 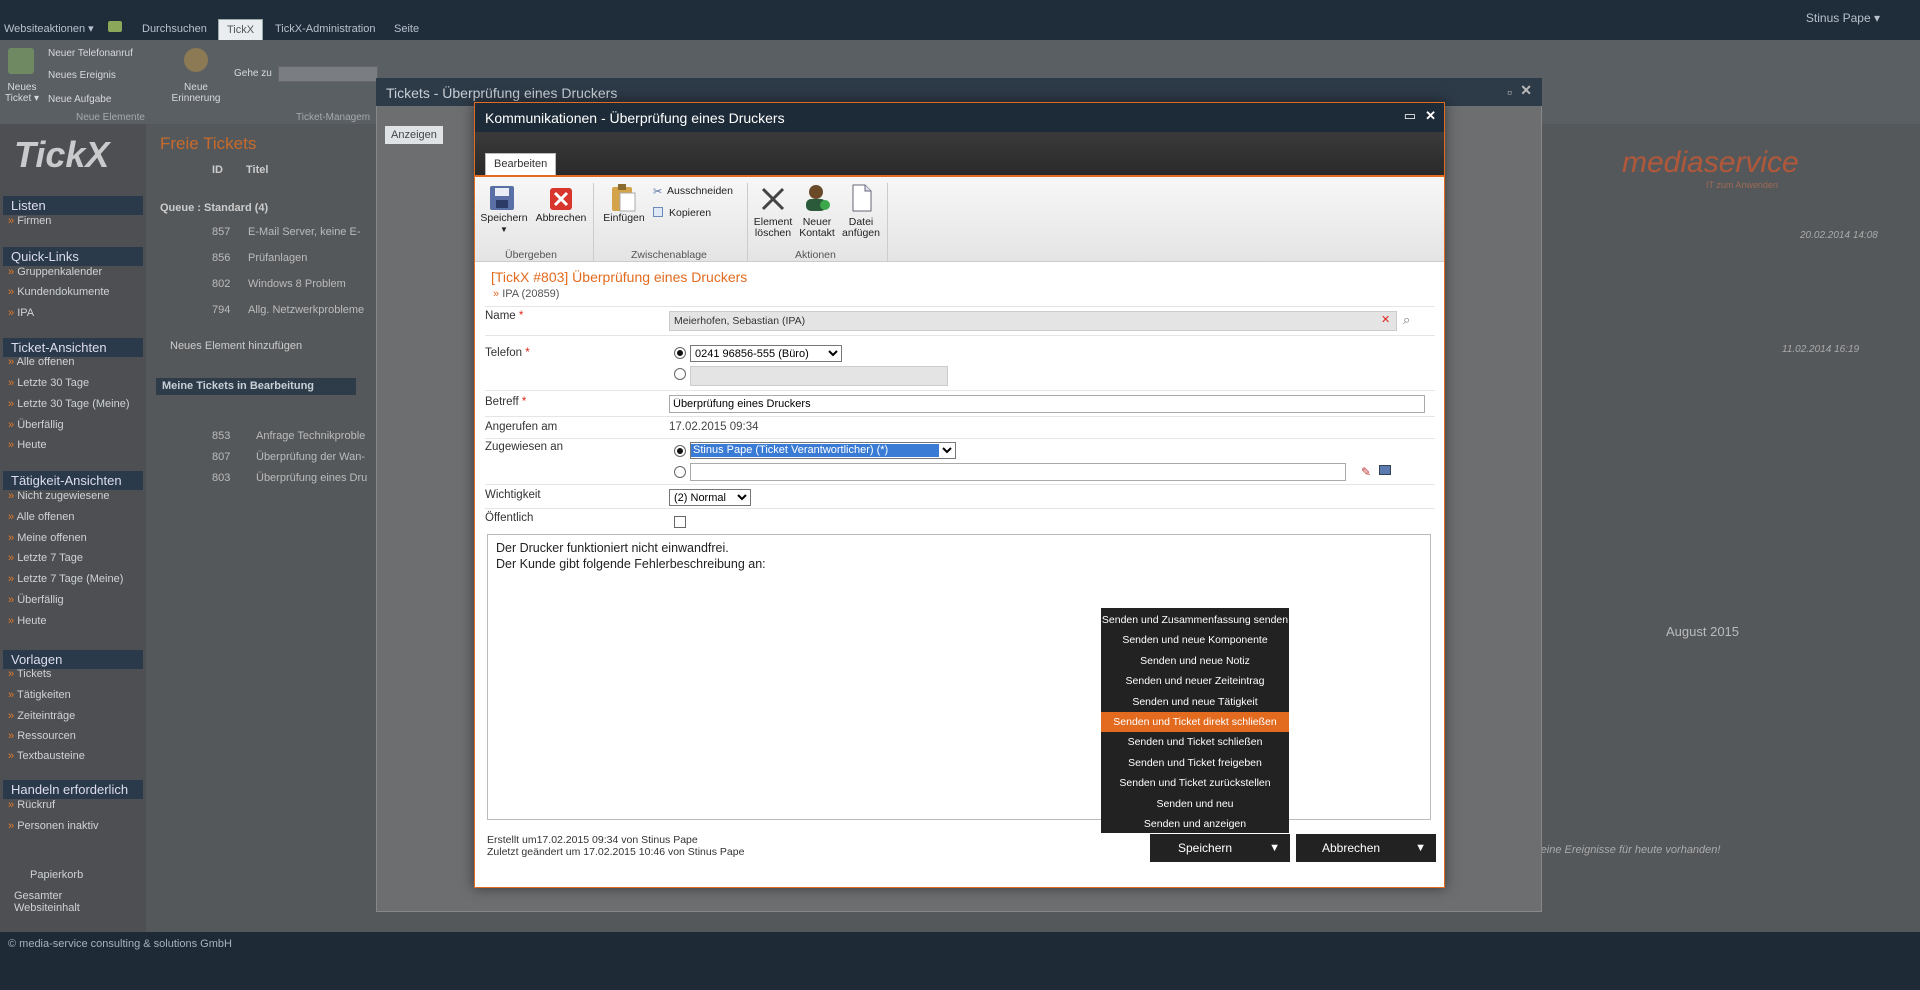 What do you see at coordinates (1406, 320) in the screenshot?
I see `search-icon: ⌕` at bounding box center [1406, 320].